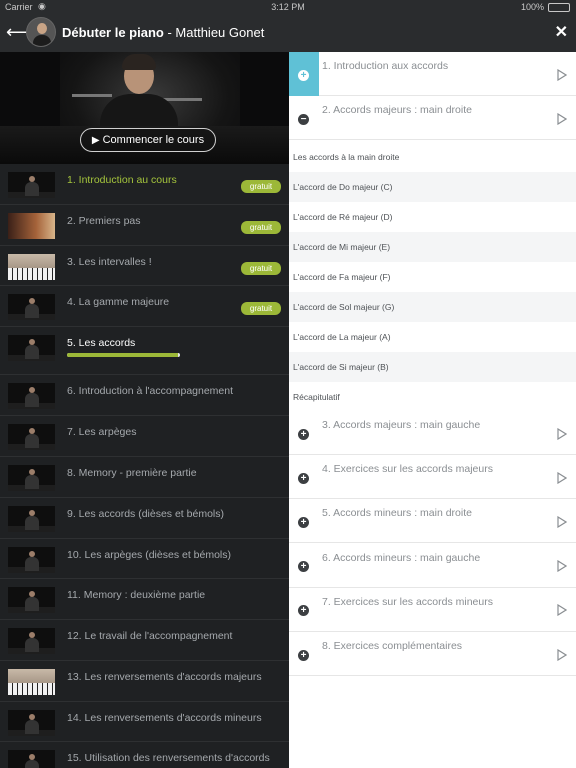 The image size is (576, 768). Describe the element at coordinates (41, 32) in the screenshot. I see `instructor-avatar` at that location.